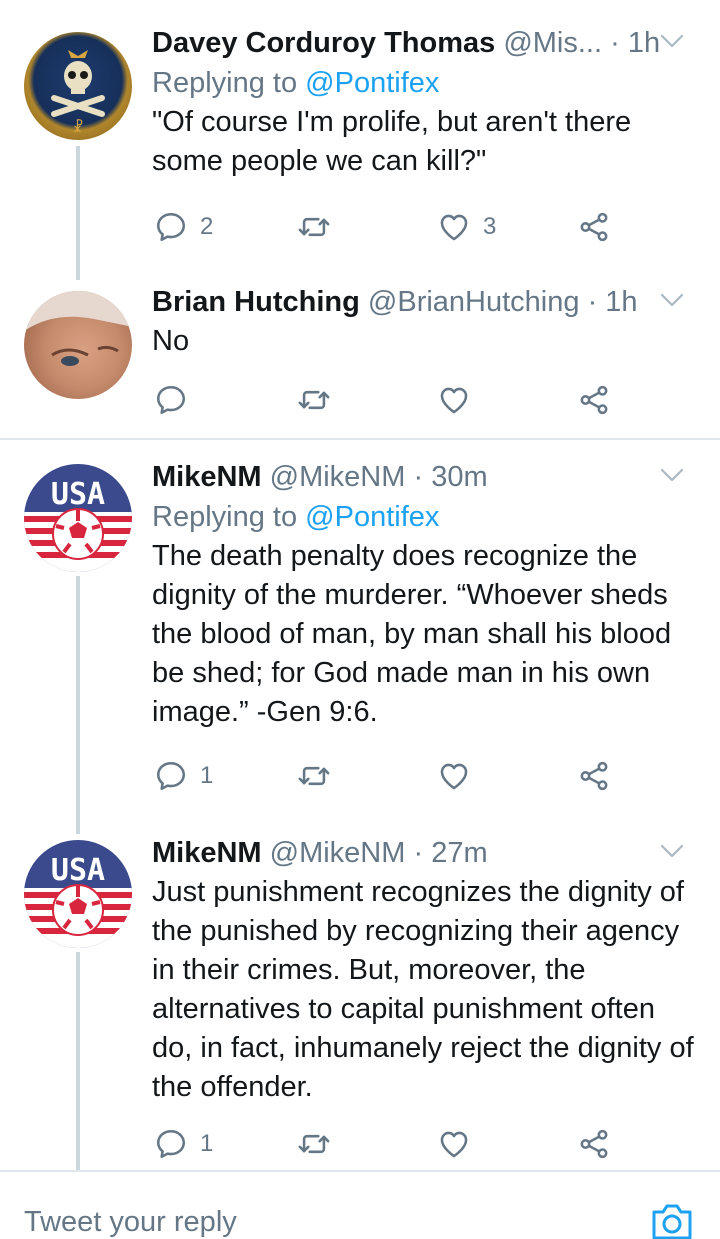  Describe the element at coordinates (78, 93) in the screenshot. I see `skull-icon: ☧` at that location.